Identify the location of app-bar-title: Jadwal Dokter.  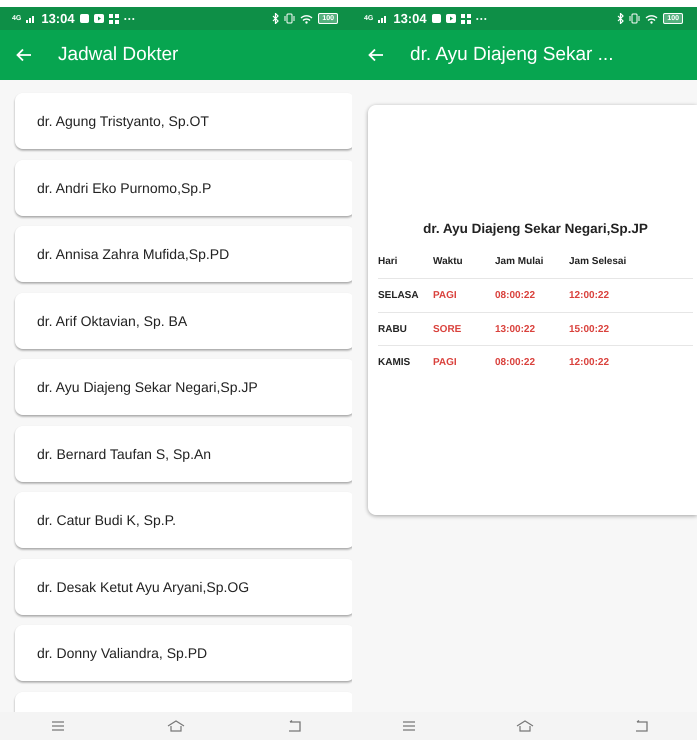
(118, 55).